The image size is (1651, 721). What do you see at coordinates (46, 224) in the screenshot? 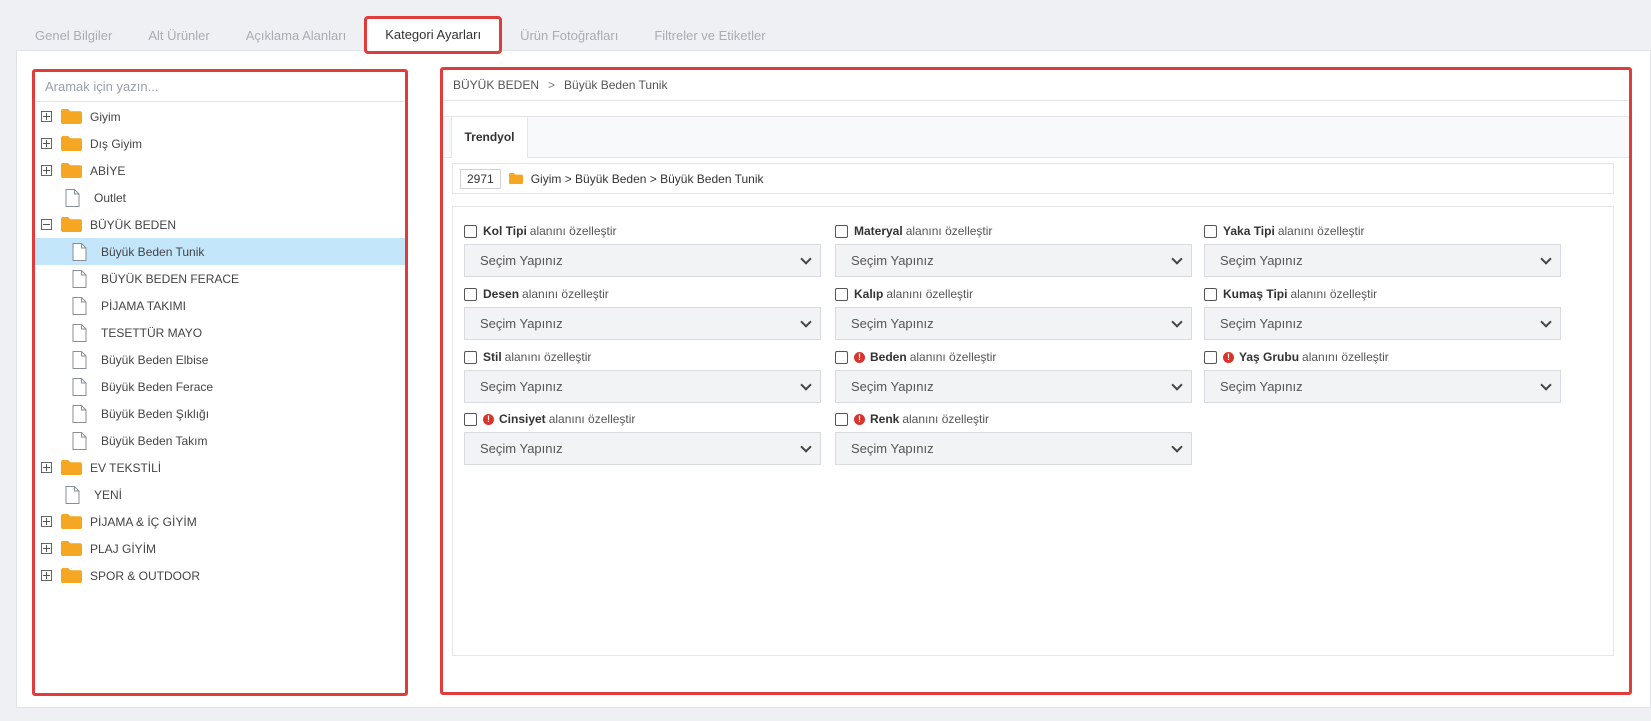
I see `collapse-icon` at bounding box center [46, 224].